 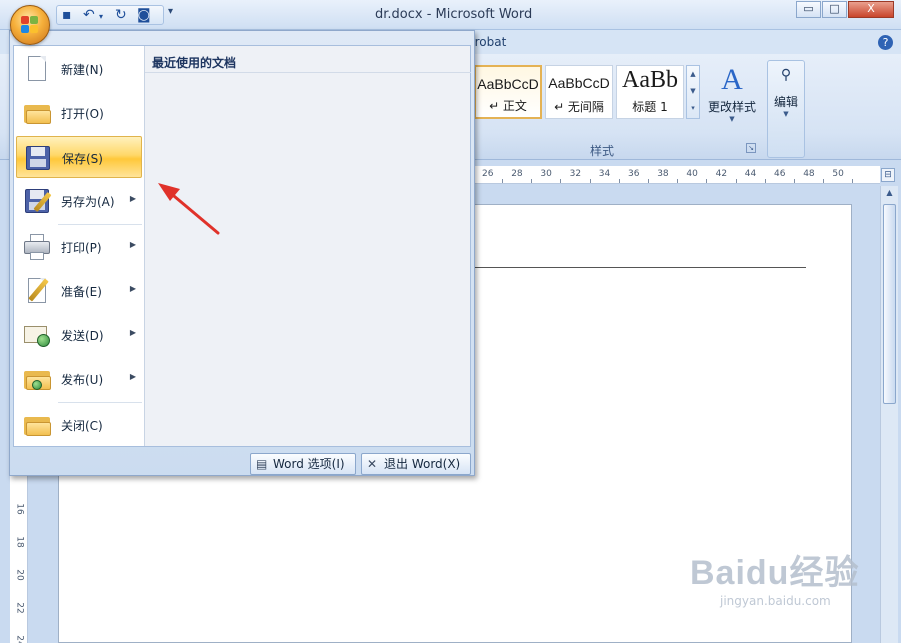 What do you see at coordinates (834, 9) in the screenshot?
I see `maximize-button: □` at bounding box center [834, 9].